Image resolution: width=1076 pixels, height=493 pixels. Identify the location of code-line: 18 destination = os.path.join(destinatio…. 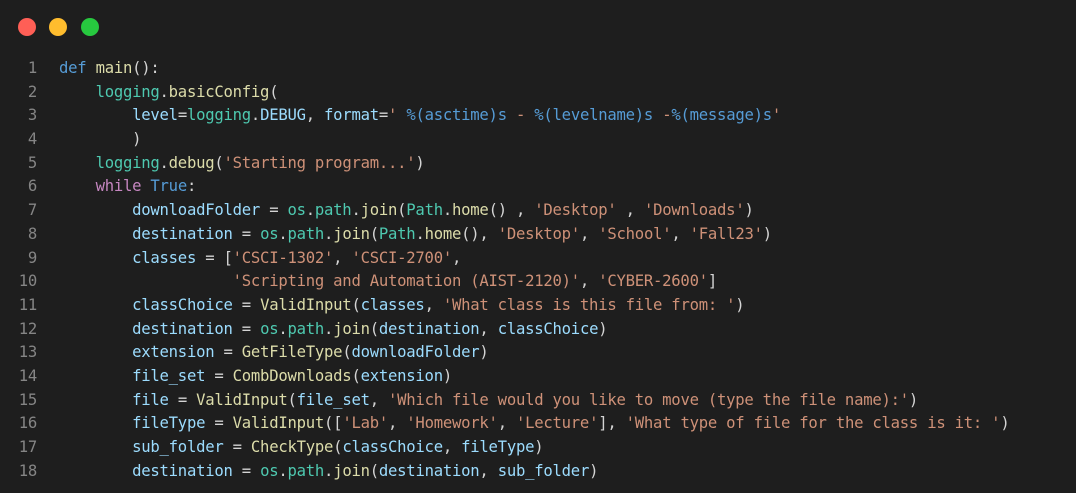
(538, 472).